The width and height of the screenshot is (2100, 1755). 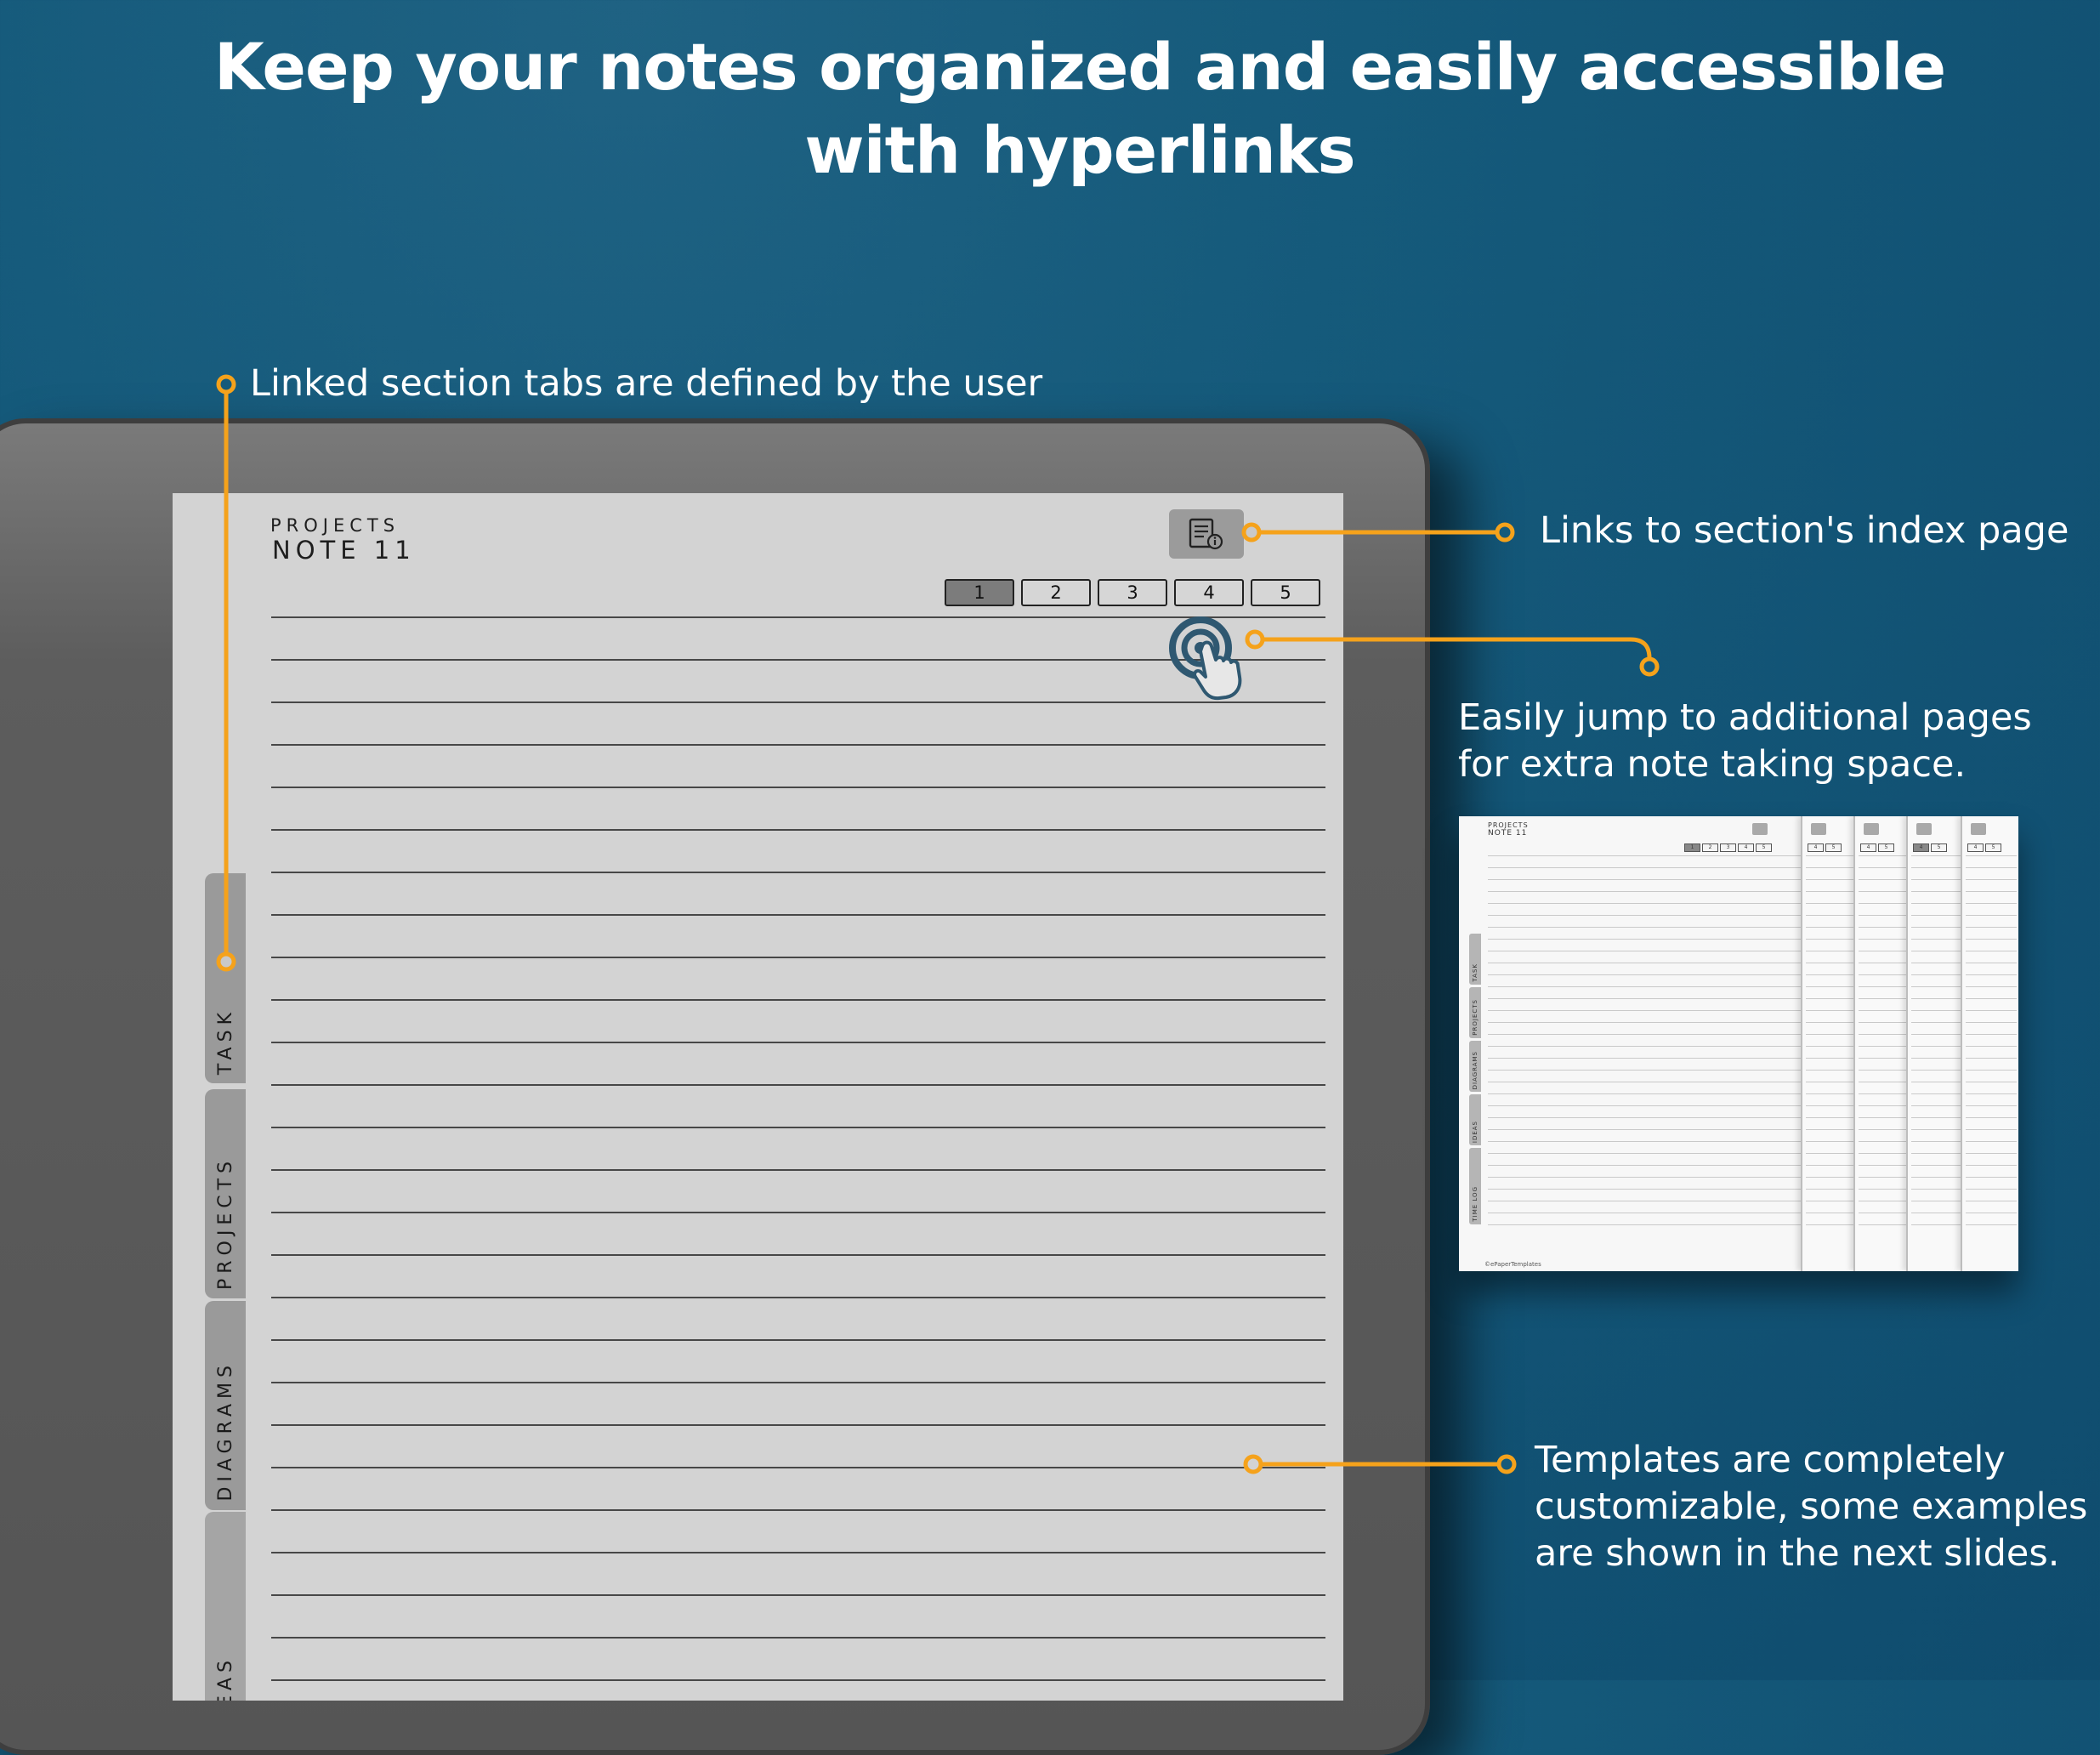 I want to click on thumb-side-tab-time-log-label: TIME LOG, so click(x=1475, y=1204).